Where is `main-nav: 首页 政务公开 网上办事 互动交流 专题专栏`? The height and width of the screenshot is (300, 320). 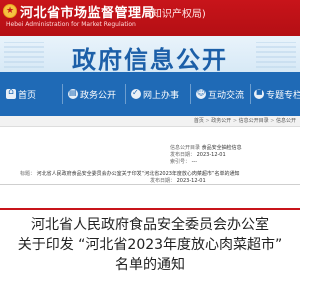 main-nav: 首页 政务公开 网上办事 互动交流 专题专栏 is located at coordinates (151, 94).